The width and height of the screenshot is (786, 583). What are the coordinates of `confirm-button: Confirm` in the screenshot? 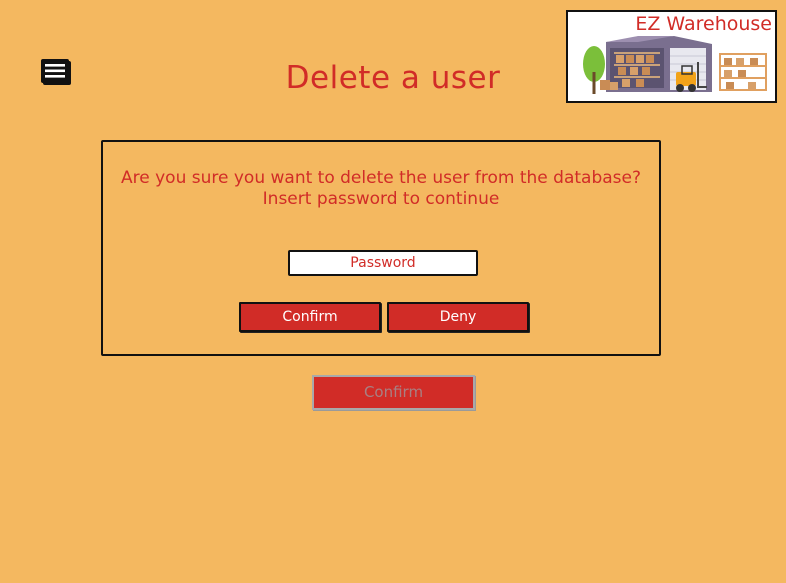 It's located at (310, 317).